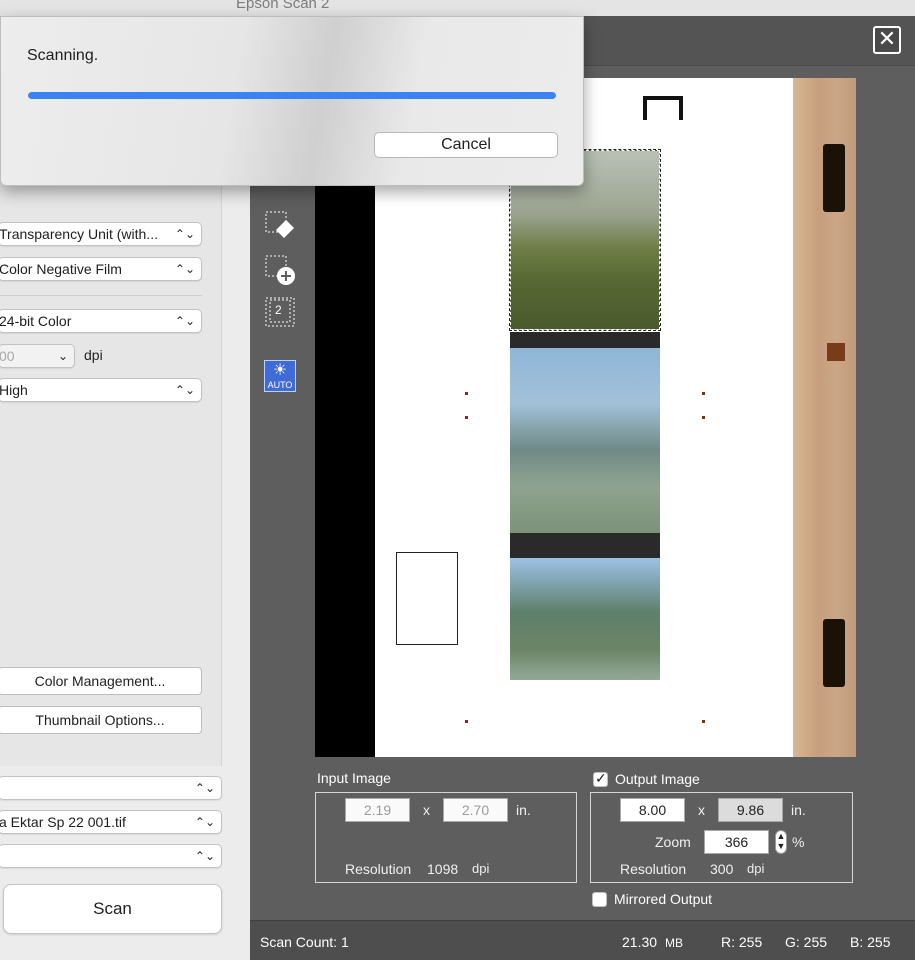  I want to click on input-resolution-label: Resolution, so click(378, 869).